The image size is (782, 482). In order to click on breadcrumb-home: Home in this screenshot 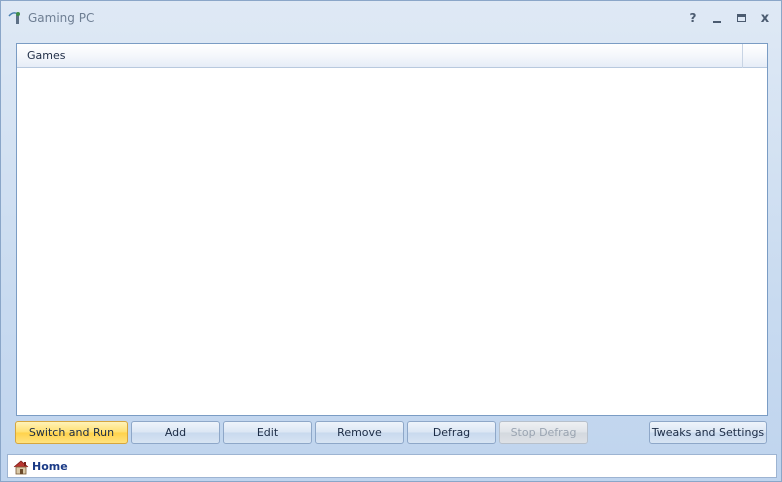, I will do `click(50, 466)`.